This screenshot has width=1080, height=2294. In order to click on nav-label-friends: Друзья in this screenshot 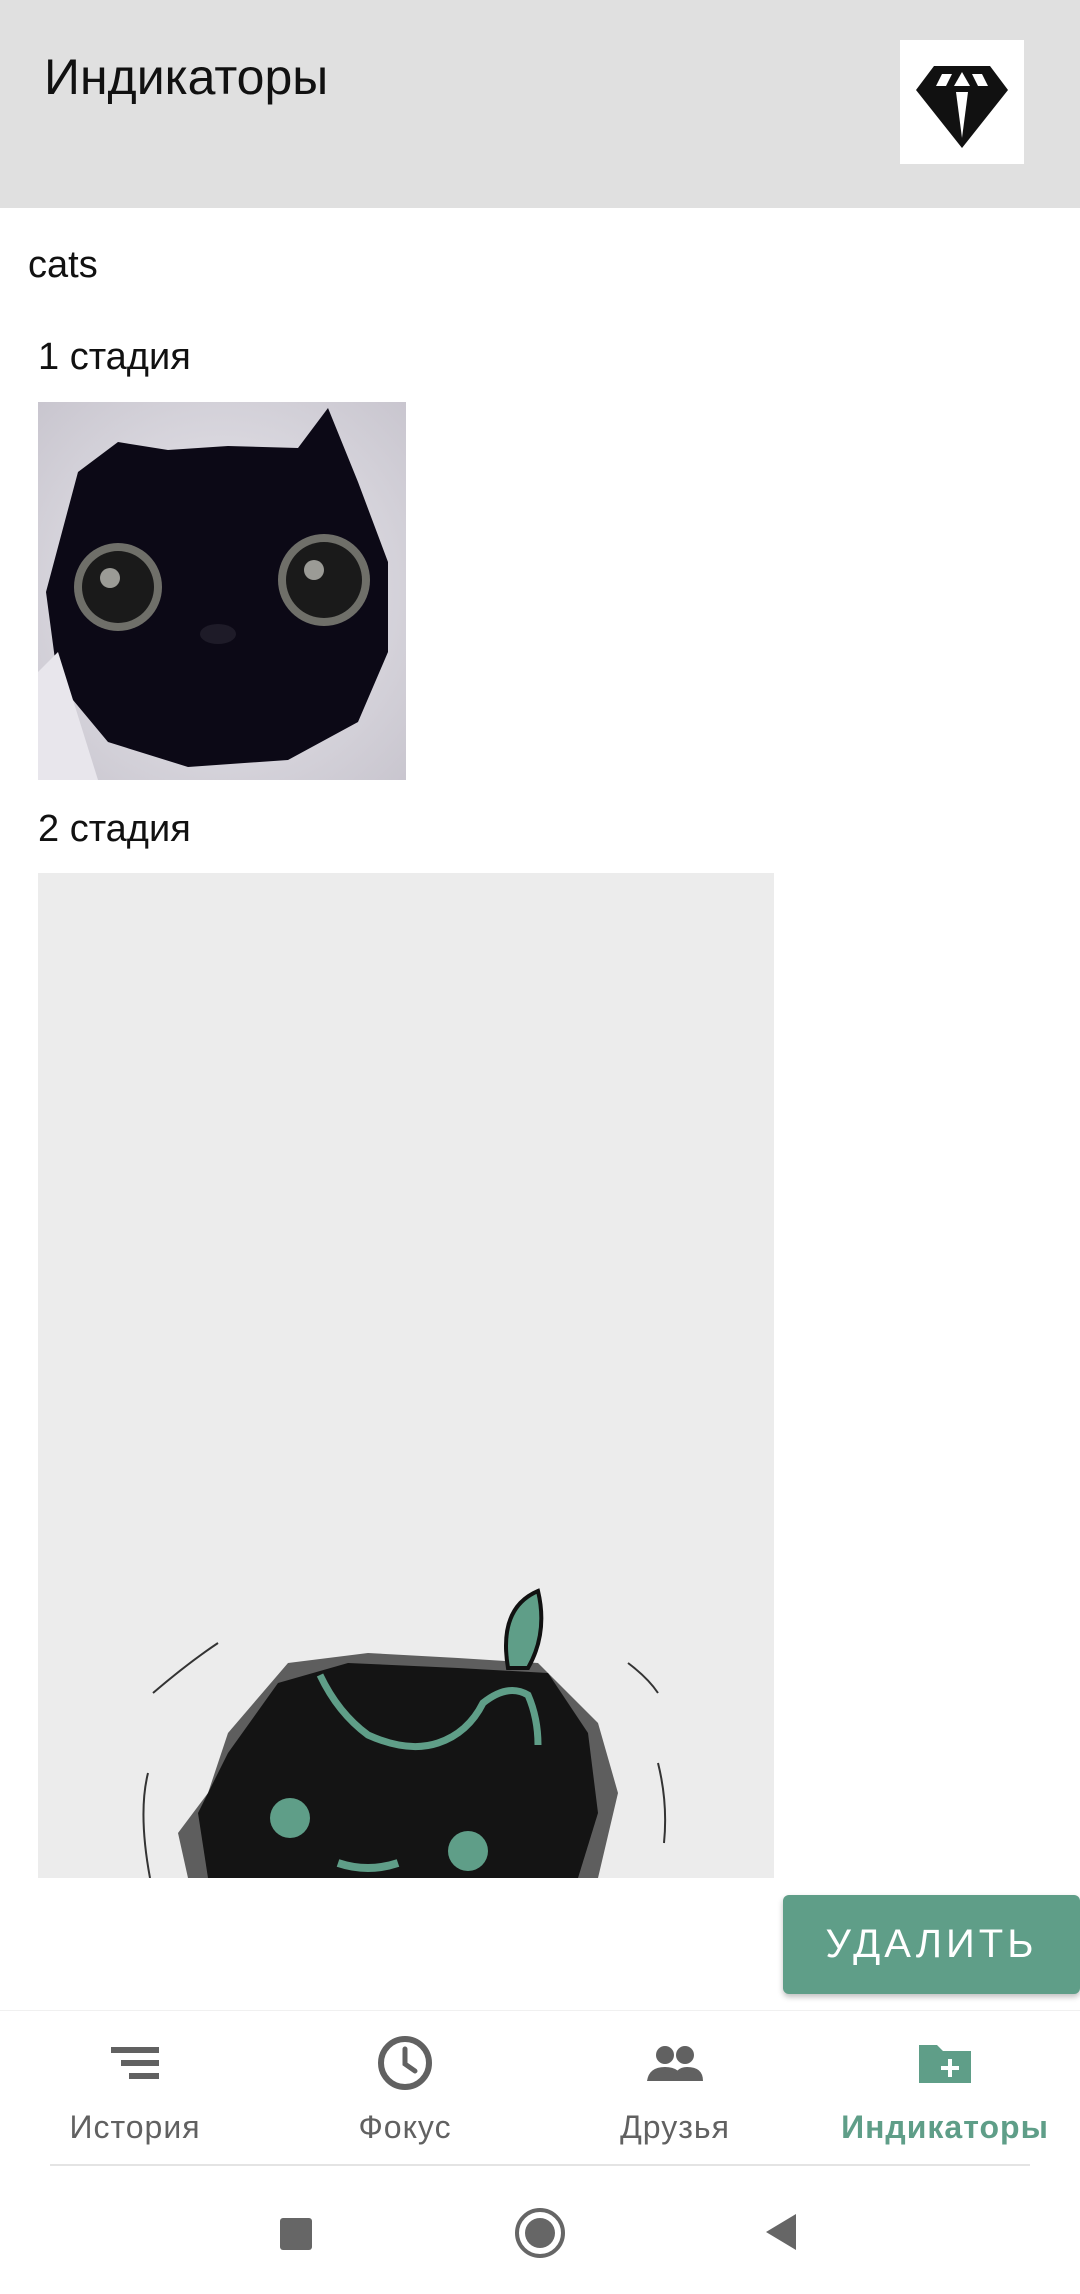, I will do `click(675, 2127)`.